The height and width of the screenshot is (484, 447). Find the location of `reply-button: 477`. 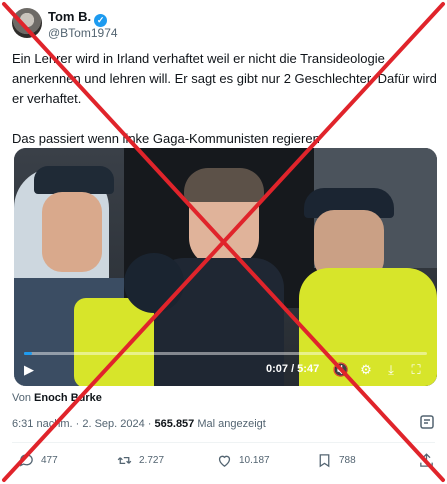

reply-button: 477 is located at coordinates (38, 460).